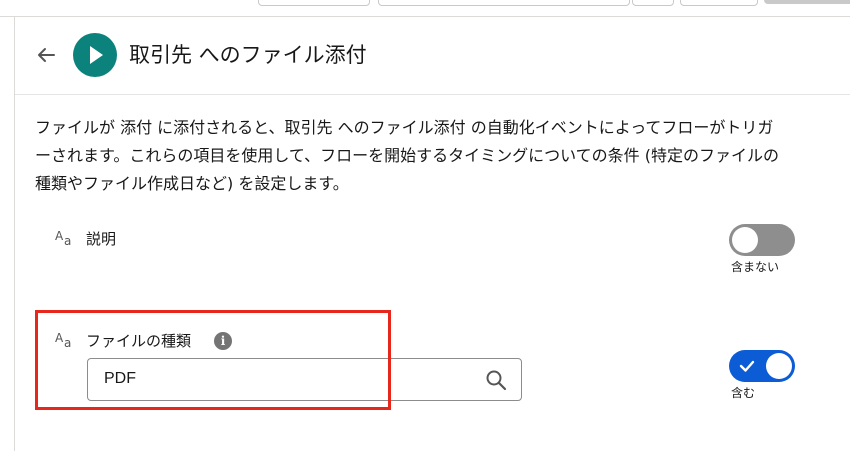 This screenshot has width=850, height=451. Describe the element at coordinates (213, 360) in the screenshot. I see `highlight-box` at that location.